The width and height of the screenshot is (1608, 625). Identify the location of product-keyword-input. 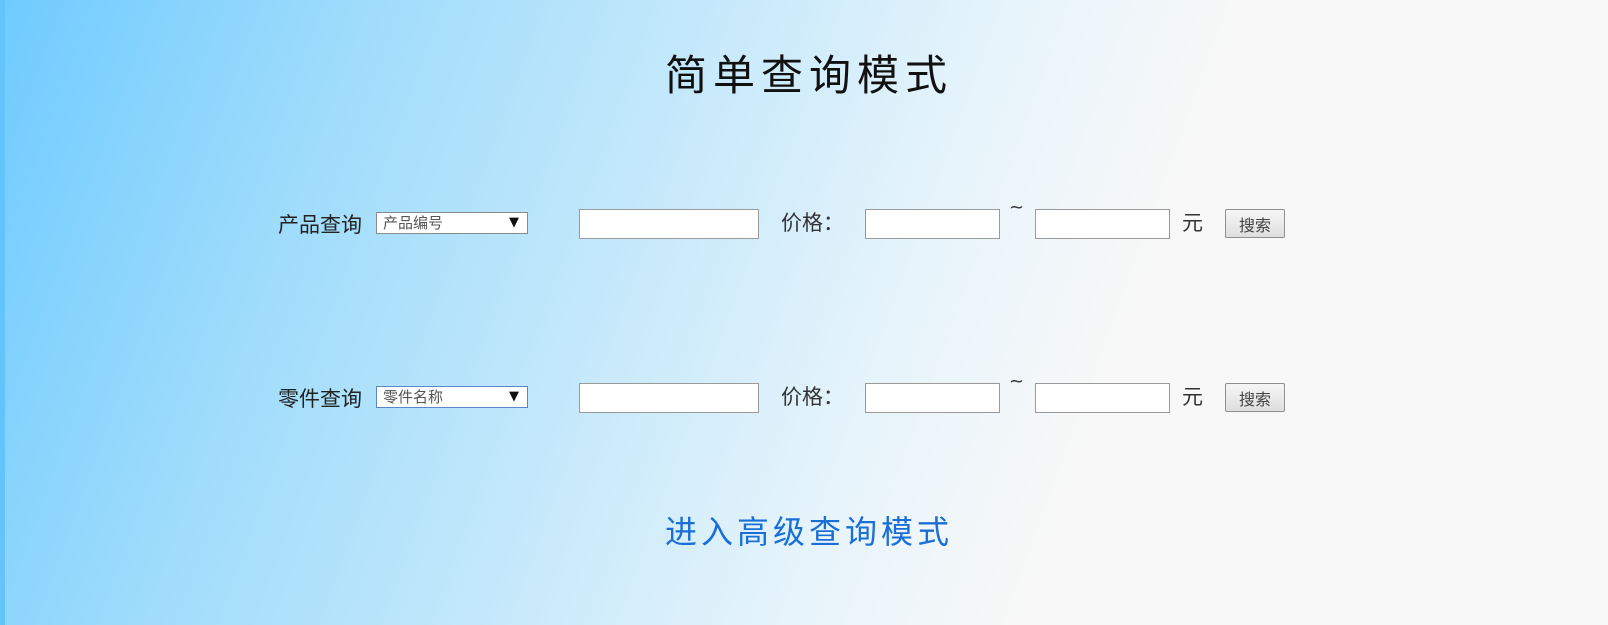
(669, 224).